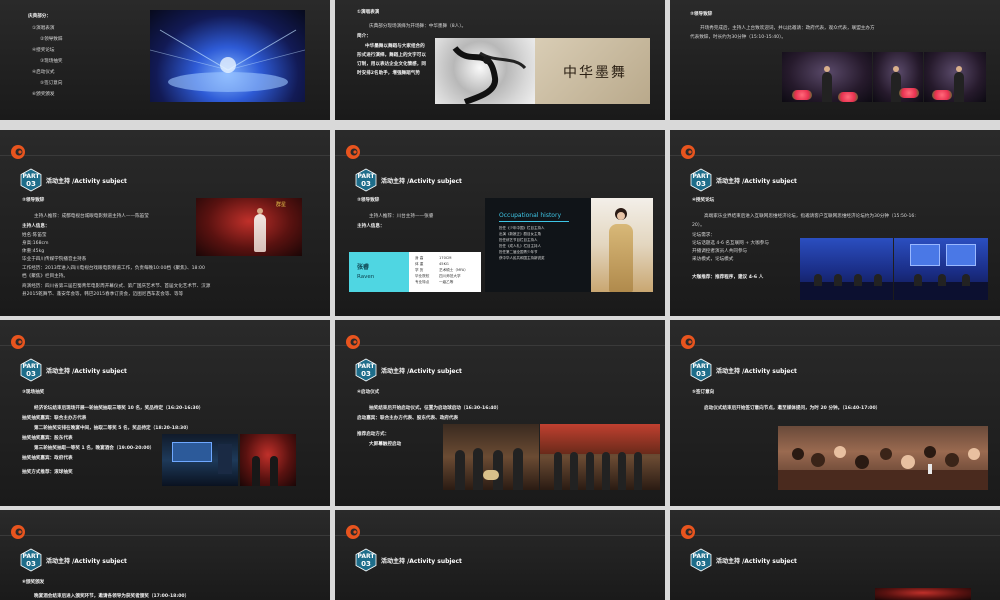  Describe the element at coordinates (720, 251) in the screenshot. I see `slide-text: 开播调控者演员人共同参与` at that location.